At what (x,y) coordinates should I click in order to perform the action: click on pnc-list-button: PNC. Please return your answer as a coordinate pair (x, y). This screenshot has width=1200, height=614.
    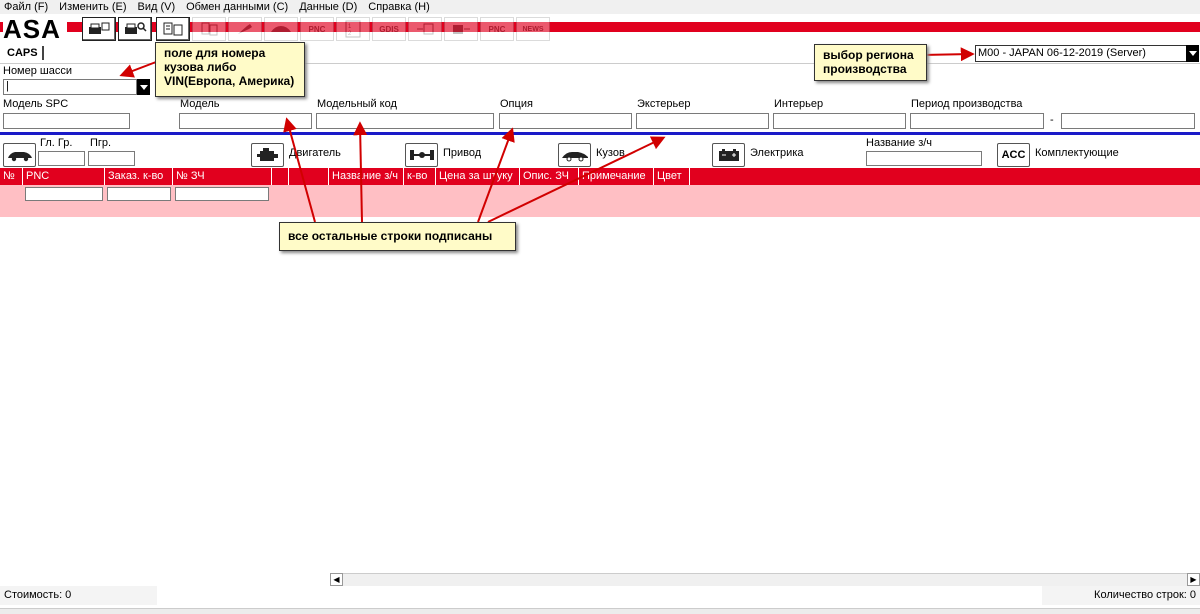
    Looking at the image, I should click on (497, 29).